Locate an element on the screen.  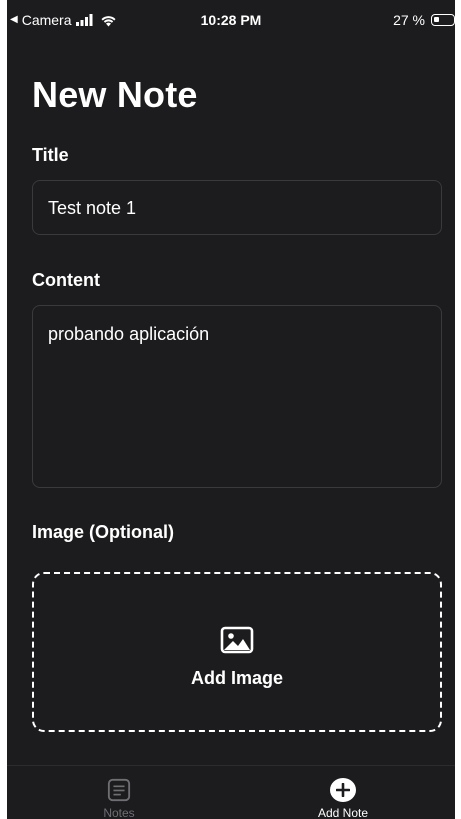
plus-circle-icon is located at coordinates (343, 790).